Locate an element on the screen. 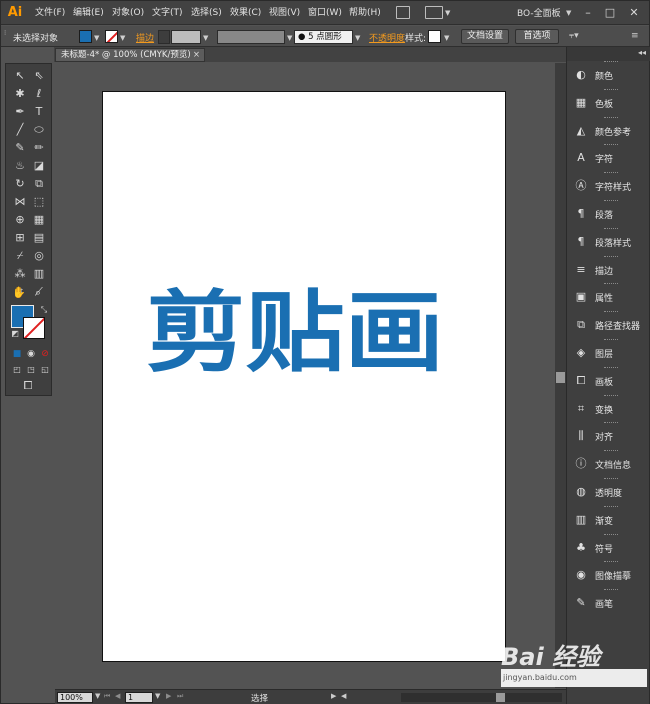 The height and width of the screenshot is (704, 650). mesh-tool-icon: ⊞ is located at coordinates (20, 238).